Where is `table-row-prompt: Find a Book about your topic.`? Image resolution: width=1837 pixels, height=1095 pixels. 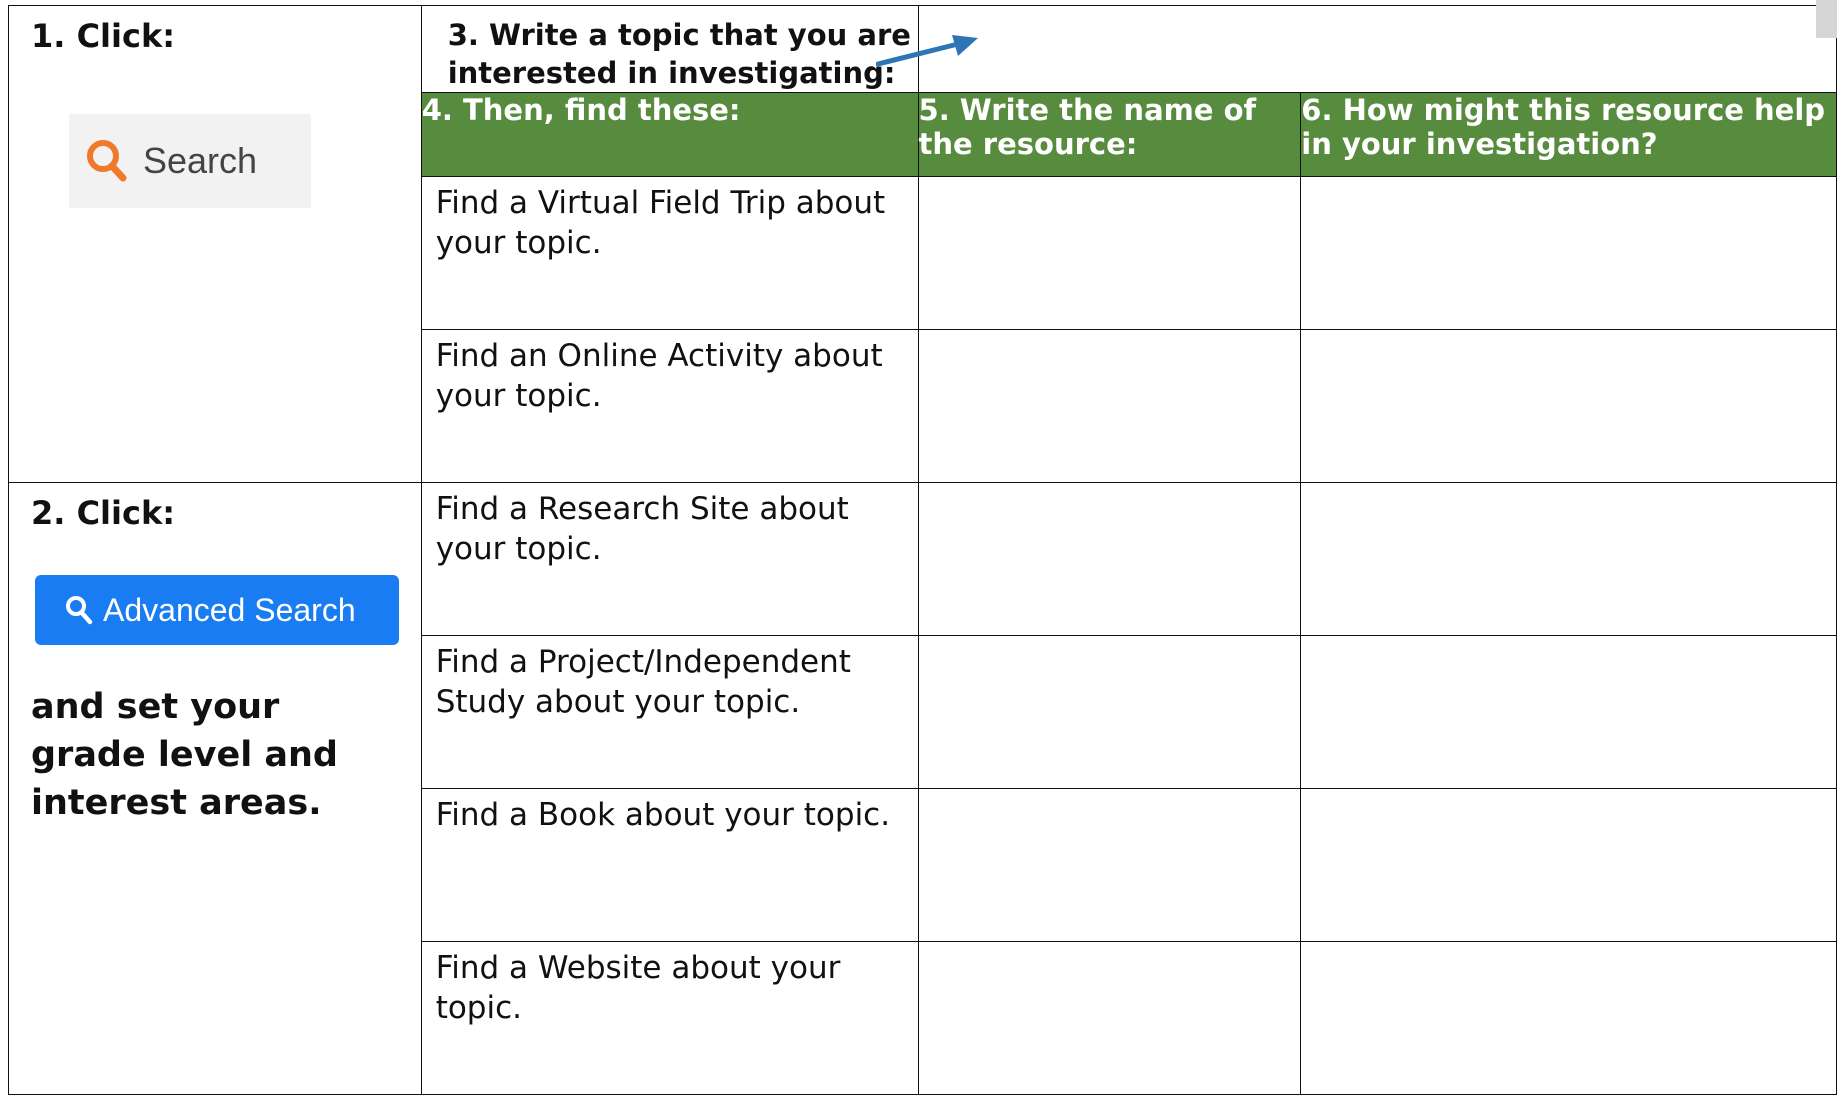 table-row-prompt: Find a Book about your topic. is located at coordinates (669, 865).